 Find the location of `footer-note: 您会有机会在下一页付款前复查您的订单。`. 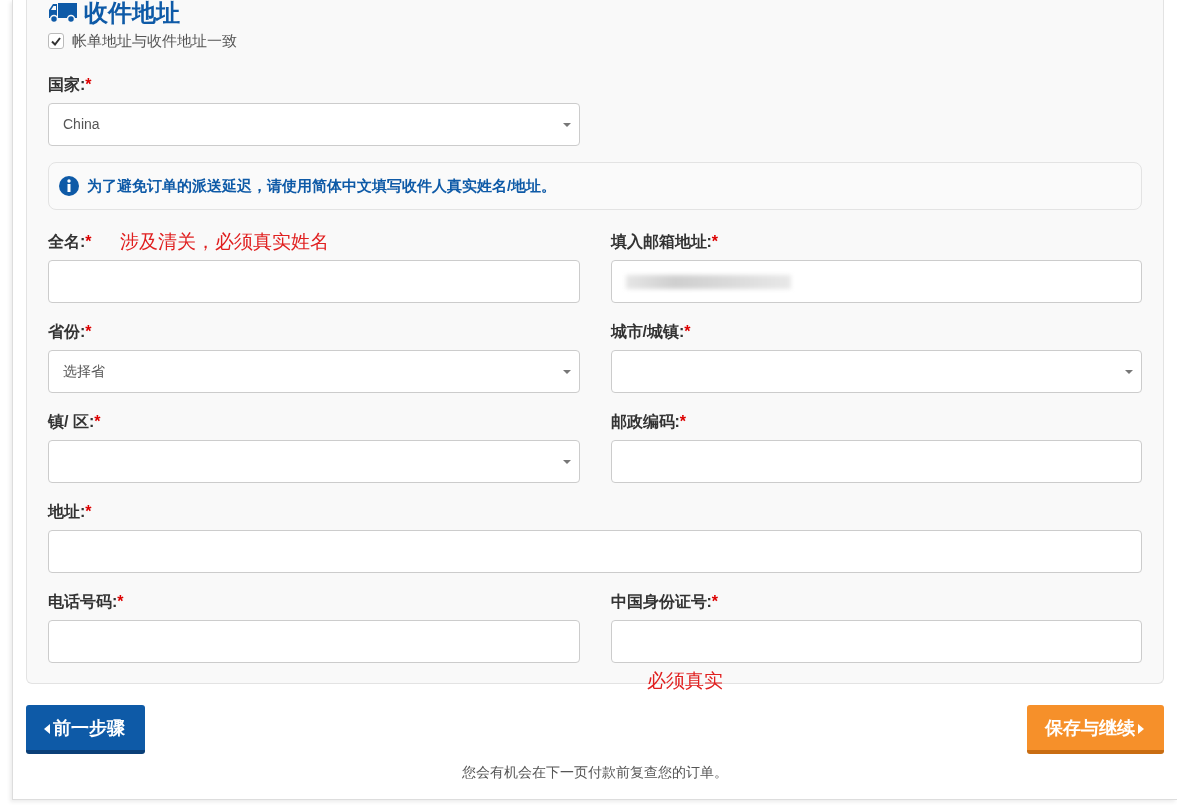

footer-note: 您会有机会在下一页付款前复查您的订单。 is located at coordinates (595, 772).